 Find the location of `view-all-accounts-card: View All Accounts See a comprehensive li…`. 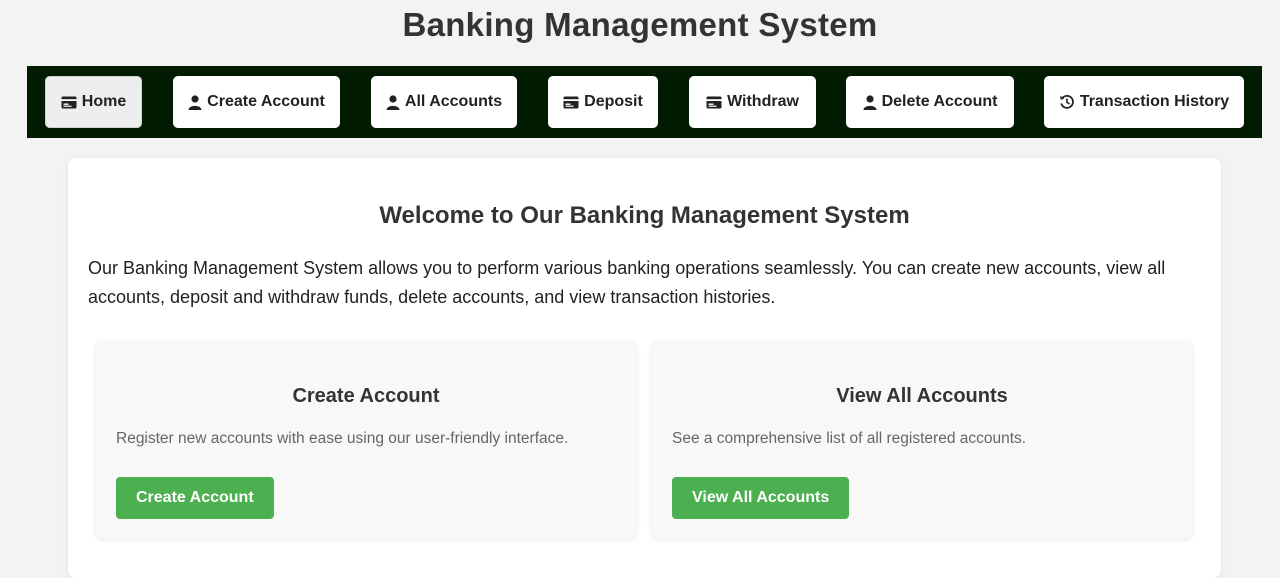

view-all-accounts-card: View All Accounts See a comprehensive li… is located at coordinates (922, 440).